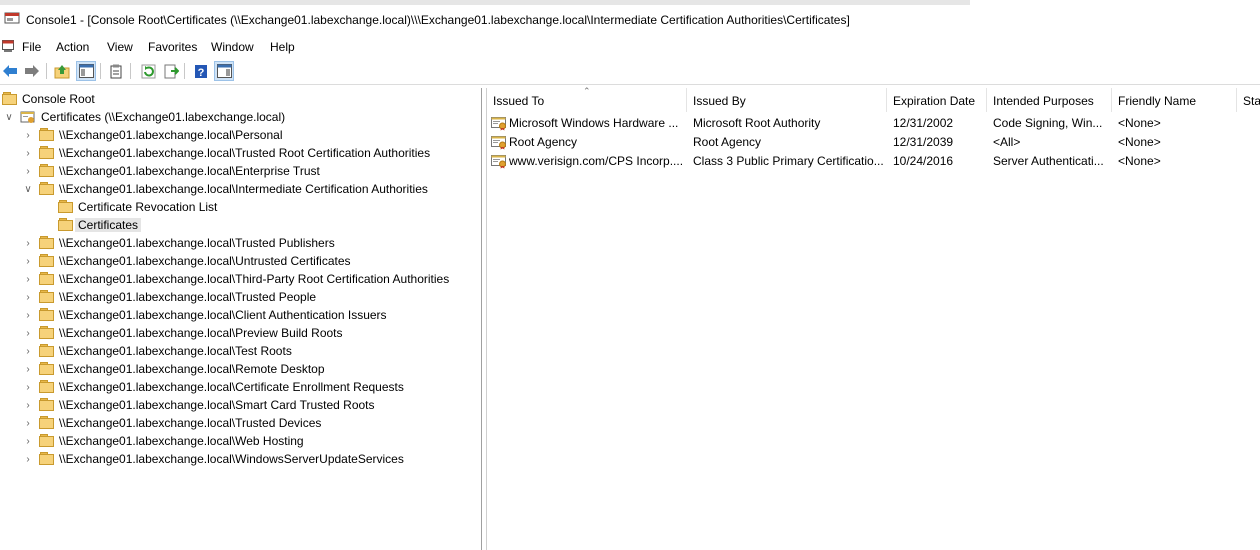  I want to click on column-expiration-date: Expiration Date, so click(937, 100).